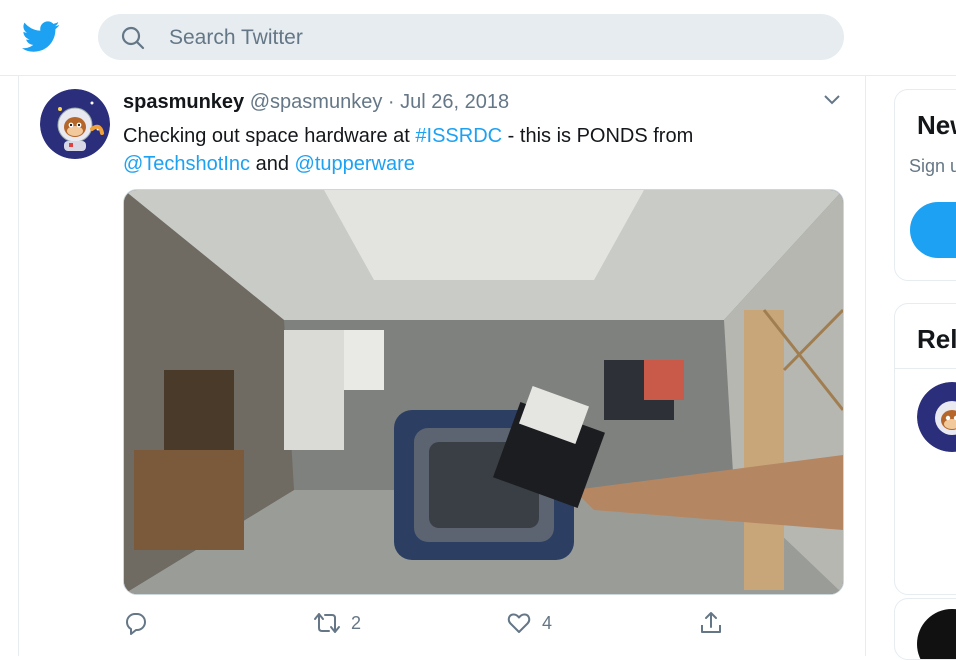 This screenshot has height=660, width=956. I want to click on reply-icon, so click(136, 624).